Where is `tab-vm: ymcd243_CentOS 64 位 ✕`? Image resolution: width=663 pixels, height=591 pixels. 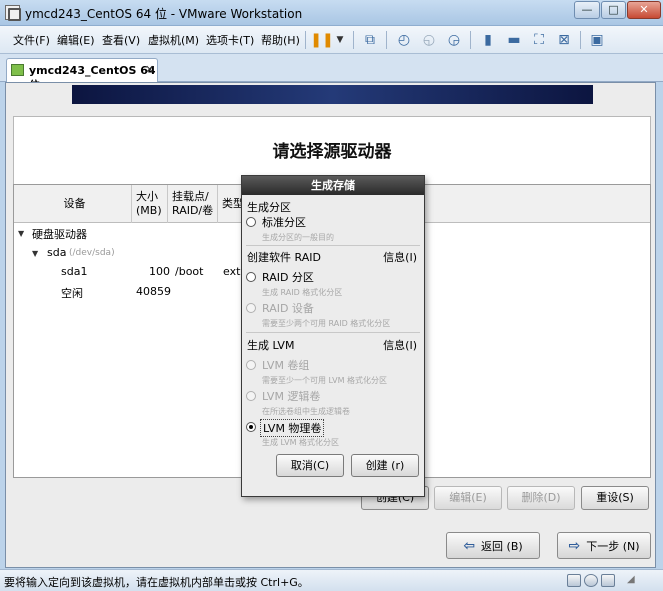
tab-vm: ymcd243_CentOS 64 位 ✕ is located at coordinates (82, 75).